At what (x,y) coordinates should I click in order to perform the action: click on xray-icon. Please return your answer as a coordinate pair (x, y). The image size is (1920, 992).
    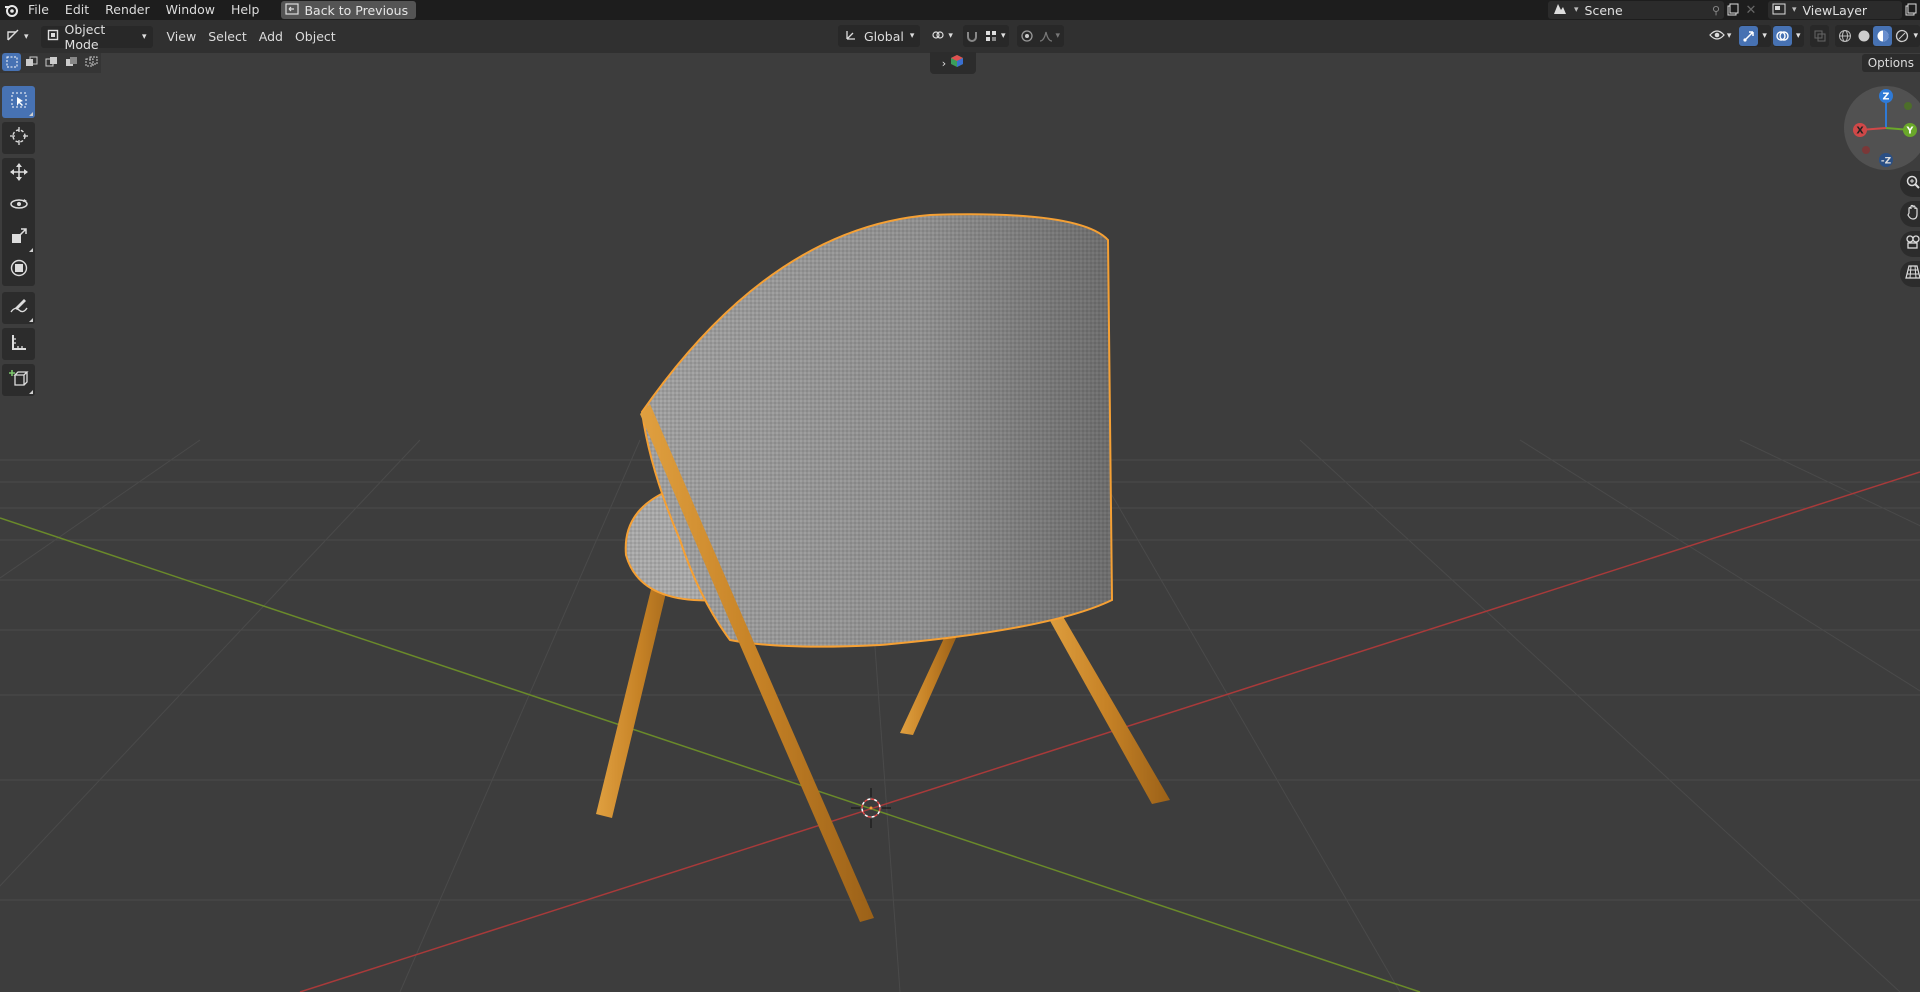
    Looking at the image, I should click on (1819, 36).